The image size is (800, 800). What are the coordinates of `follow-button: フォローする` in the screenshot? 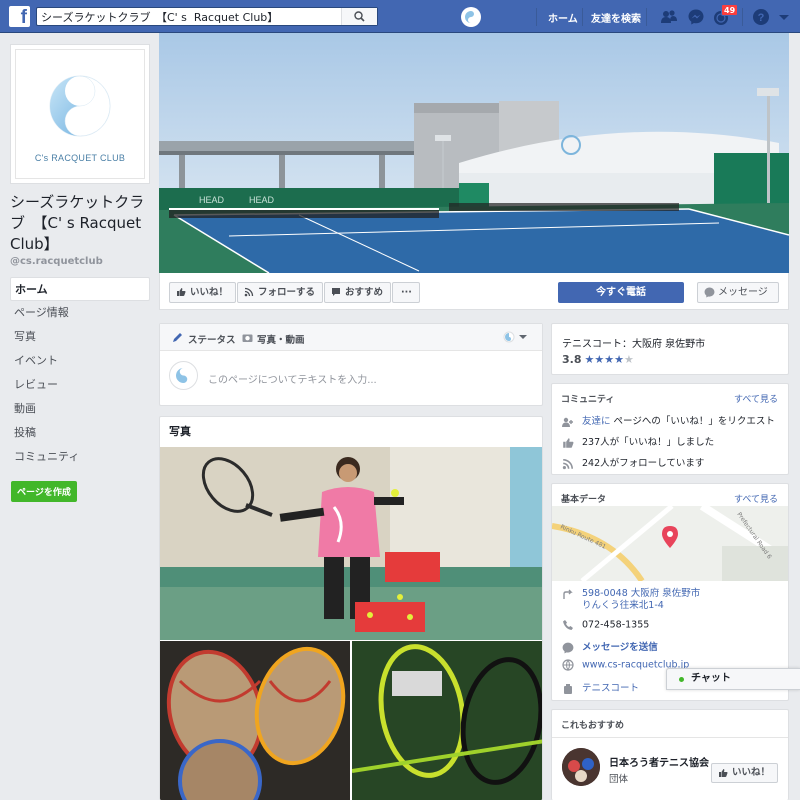 It's located at (280, 292).